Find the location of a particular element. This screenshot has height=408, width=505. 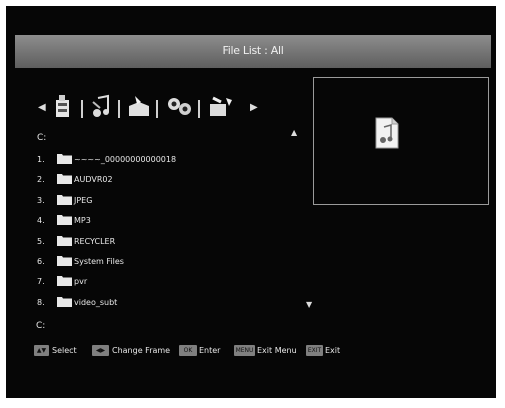

item-name: JPEG is located at coordinates (83, 200).